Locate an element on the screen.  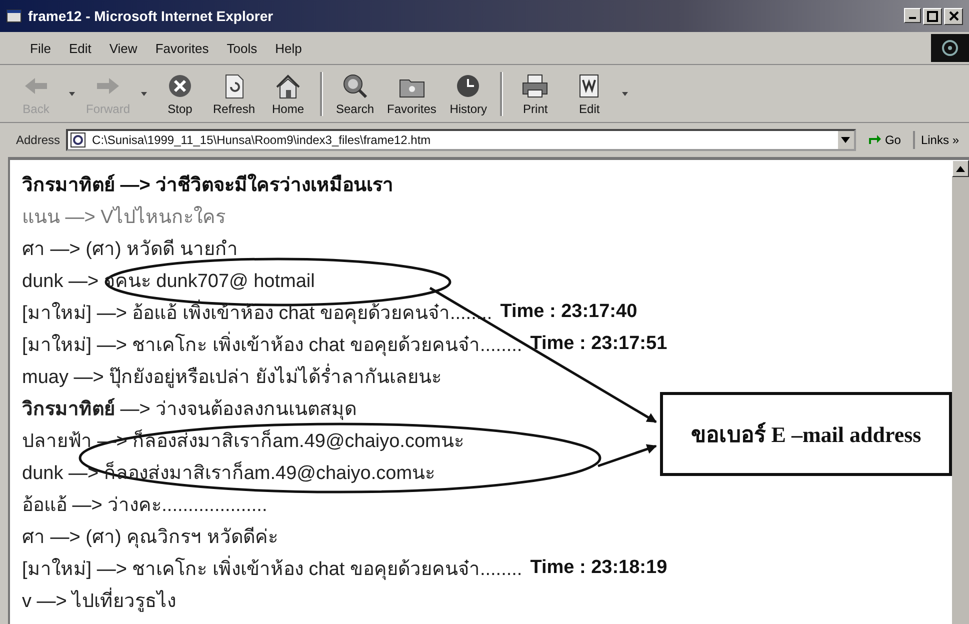
menu-item: View is located at coordinates (123, 48).